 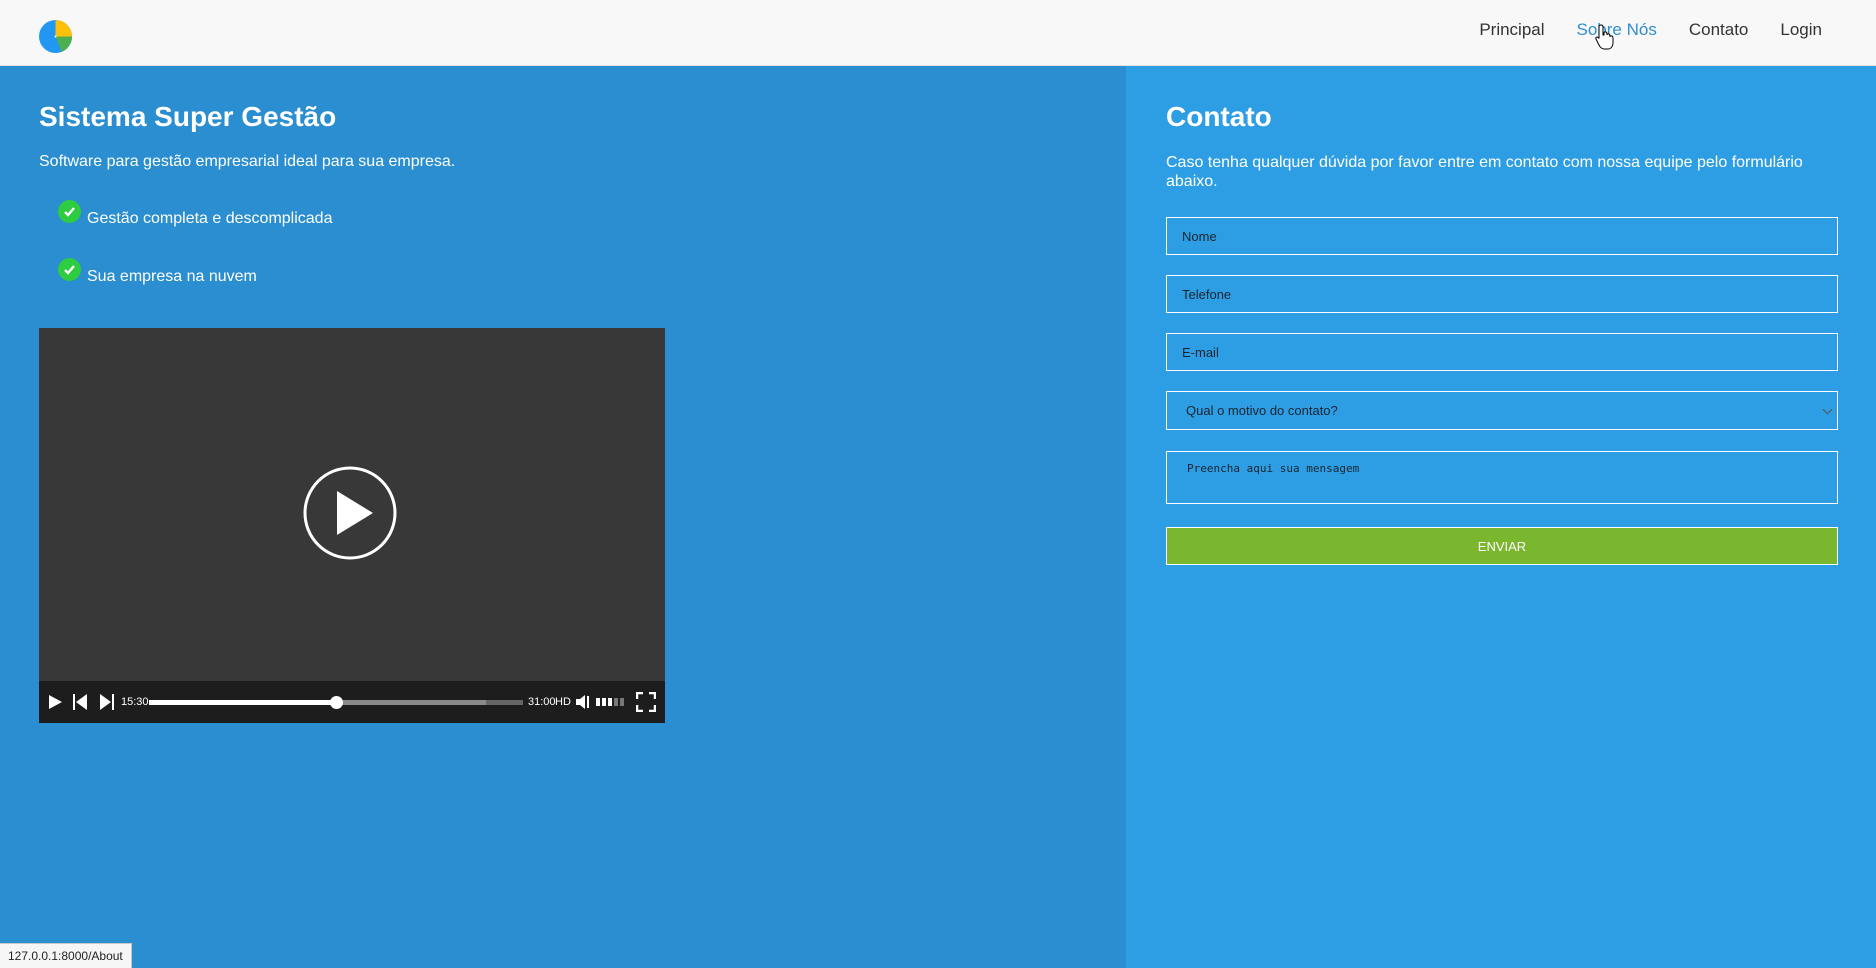 What do you see at coordinates (350, 513) in the screenshot?
I see `play-large-icon` at bounding box center [350, 513].